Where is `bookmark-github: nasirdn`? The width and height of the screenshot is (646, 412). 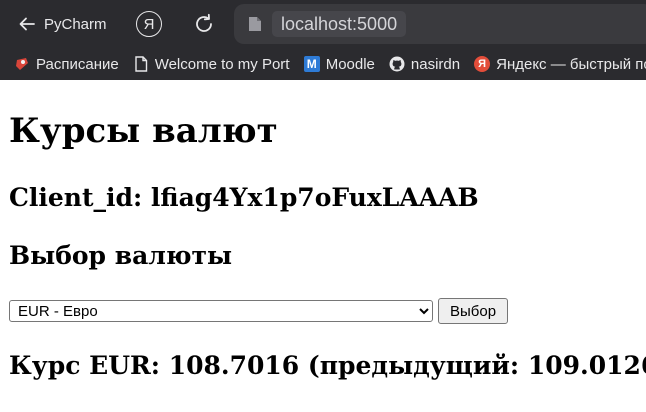 bookmark-github: nasirdn is located at coordinates (424, 64).